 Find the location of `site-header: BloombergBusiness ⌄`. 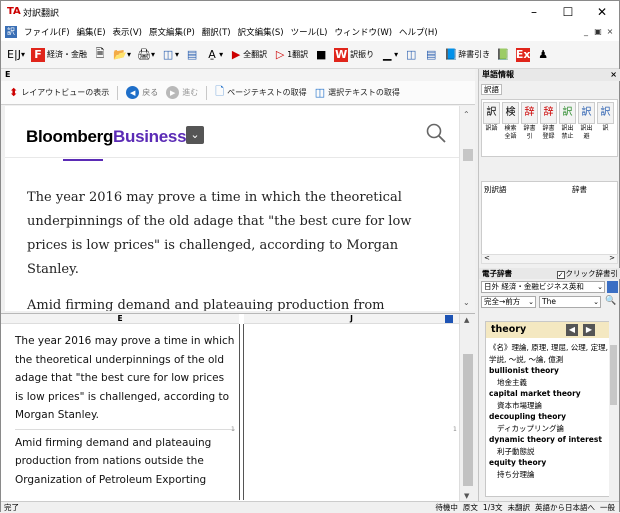

site-header: BloombergBusiness ⌄ is located at coordinates (232, 132).